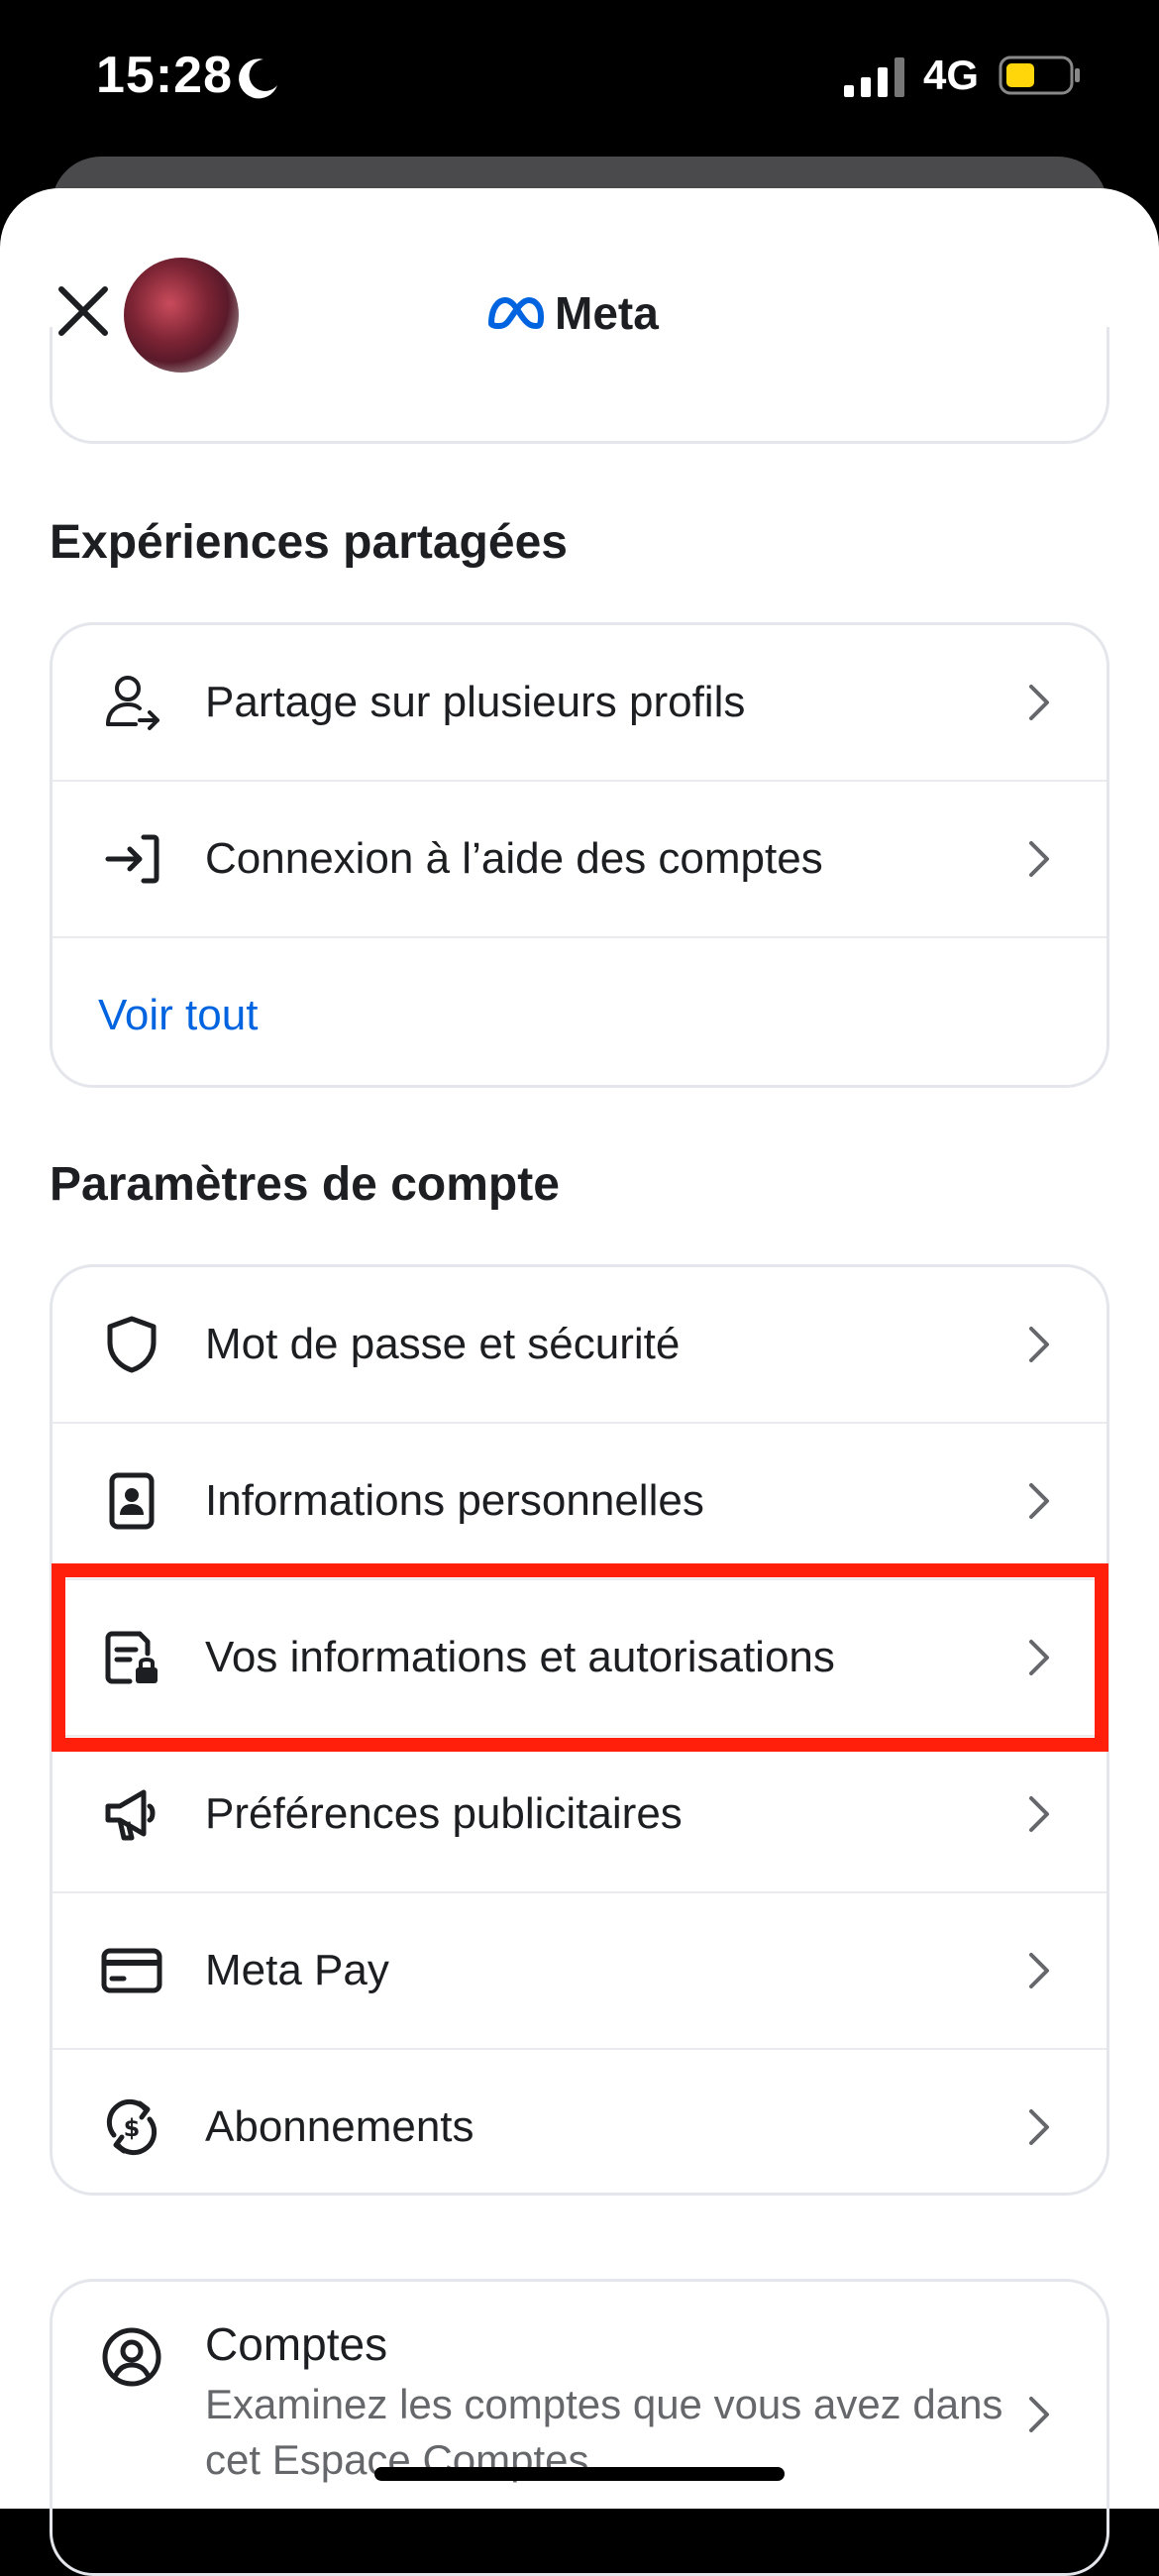 Image resolution: width=1159 pixels, height=2576 pixels. What do you see at coordinates (297, 1970) in the screenshot?
I see `row-label: Meta Pay` at bounding box center [297, 1970].